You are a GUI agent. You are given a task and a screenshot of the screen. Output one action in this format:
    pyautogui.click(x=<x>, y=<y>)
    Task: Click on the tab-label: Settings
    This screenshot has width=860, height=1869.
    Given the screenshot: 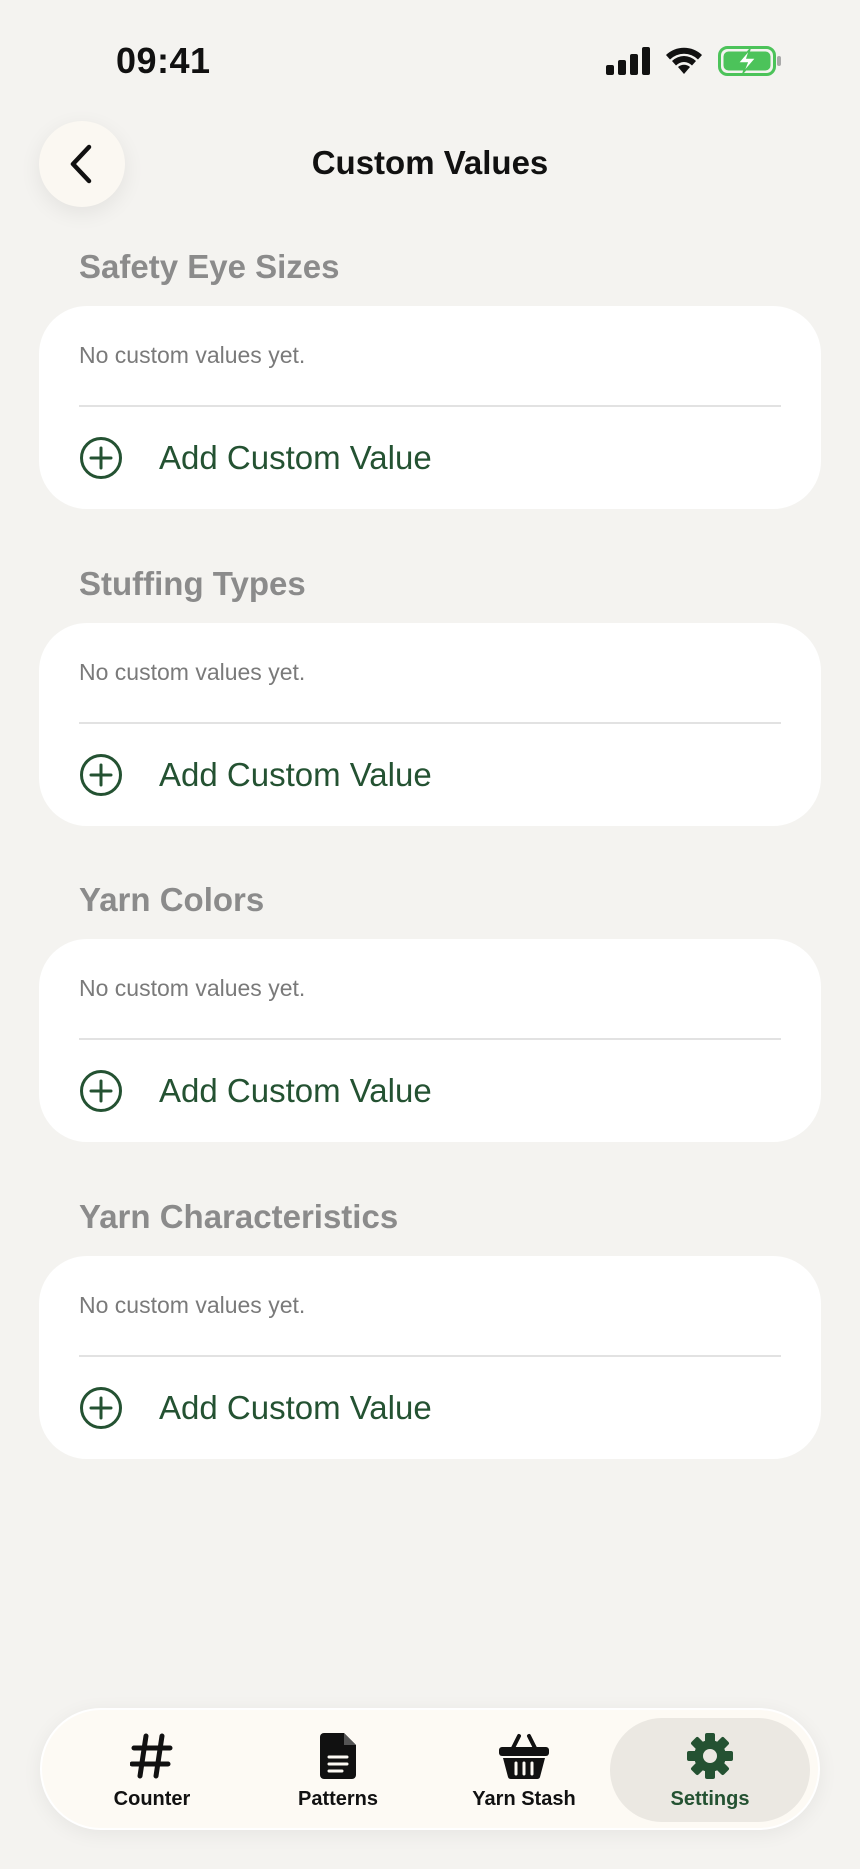 What is the action you would take?
    pyautogui.click(x=710, y=1798)
    